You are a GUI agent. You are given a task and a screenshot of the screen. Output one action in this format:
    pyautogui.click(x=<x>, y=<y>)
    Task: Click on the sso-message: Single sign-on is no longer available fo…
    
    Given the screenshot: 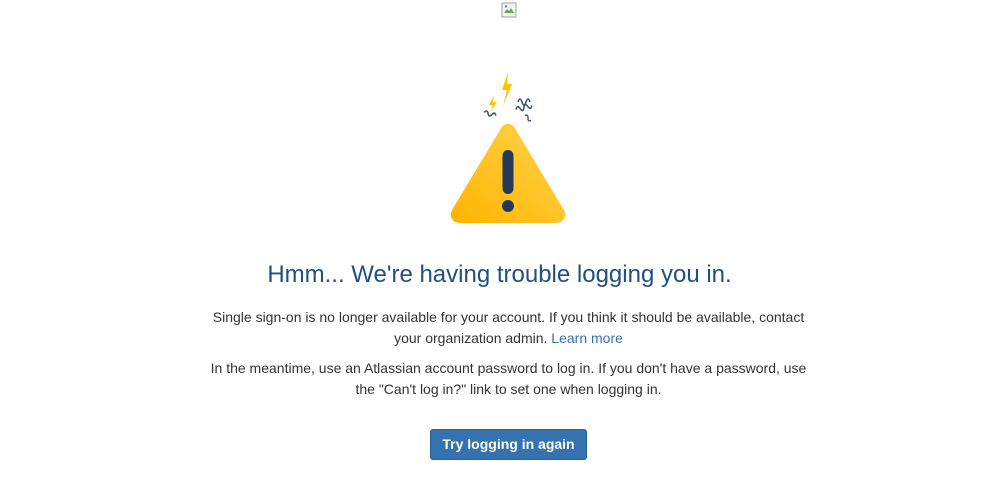 What is the action you would take?
    pyautogui.click(x=508, y=328)
    